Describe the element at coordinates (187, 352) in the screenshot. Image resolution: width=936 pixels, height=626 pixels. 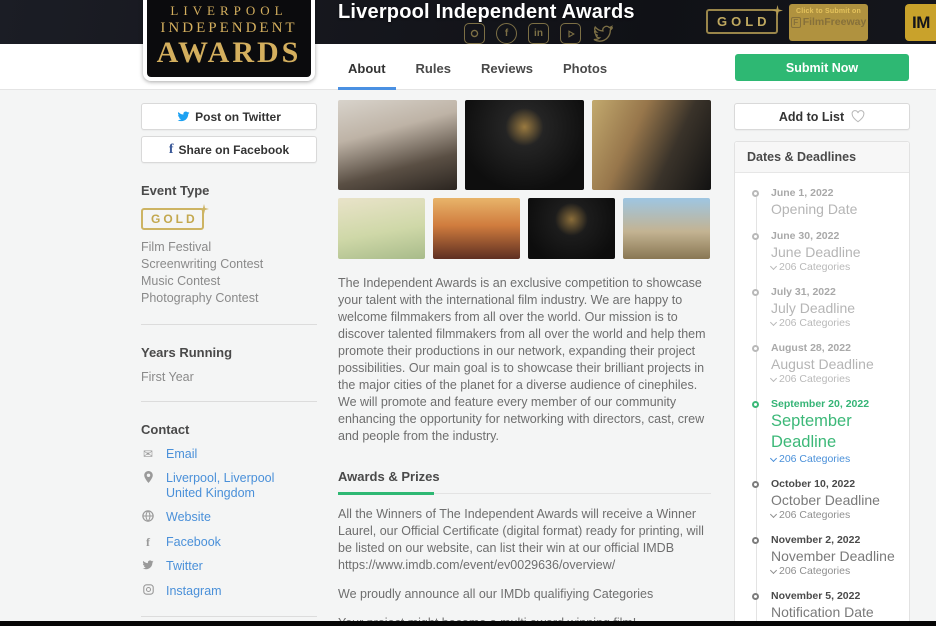
I see `years-running-heading: Years Running` at that location.